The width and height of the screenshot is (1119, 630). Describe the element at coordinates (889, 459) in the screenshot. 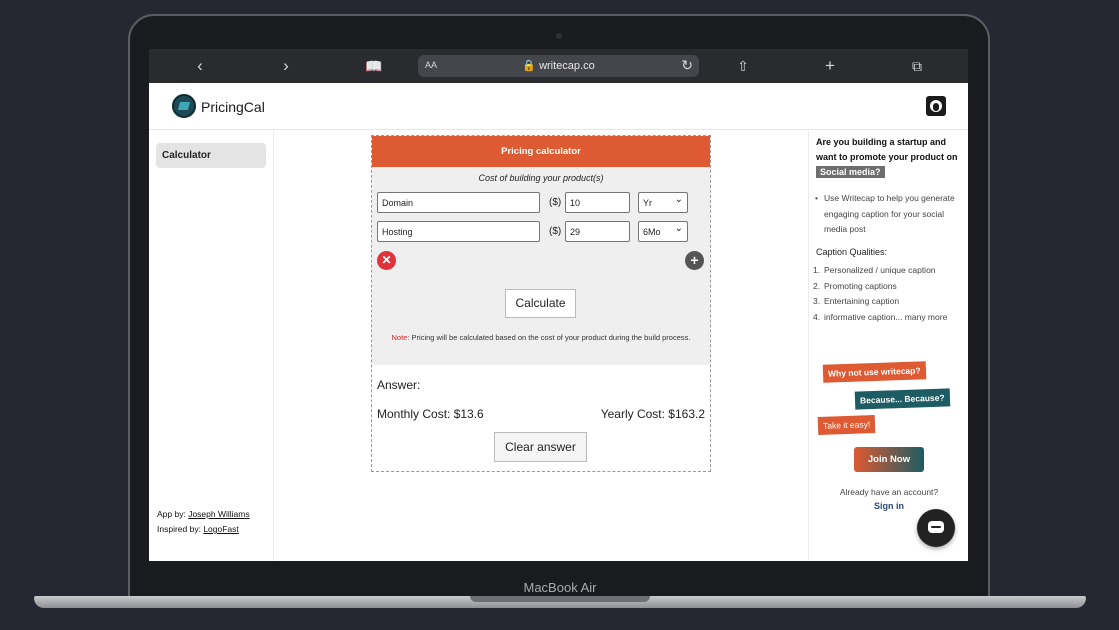

I see `join-now-button: Join Now` at that location.